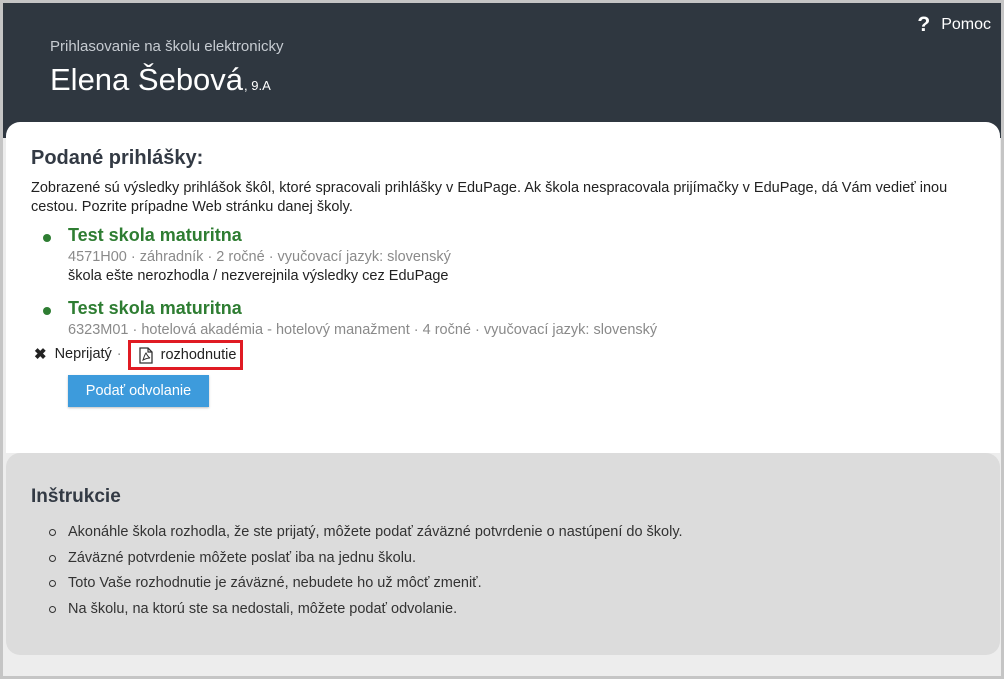 The width and height of the screenshot is (1004, 679). I want to click on rejected-icon: ✖, so click(40, 354).